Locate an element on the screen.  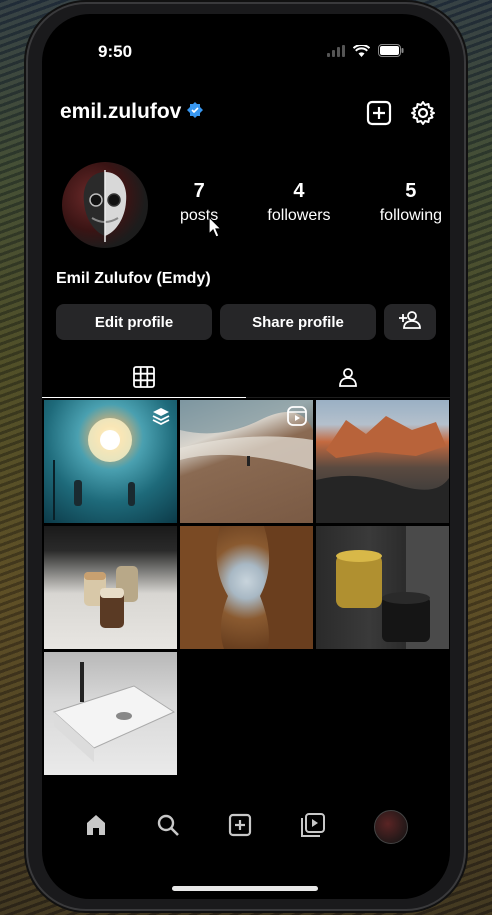
home-icon is located at coordinates (96, 827).